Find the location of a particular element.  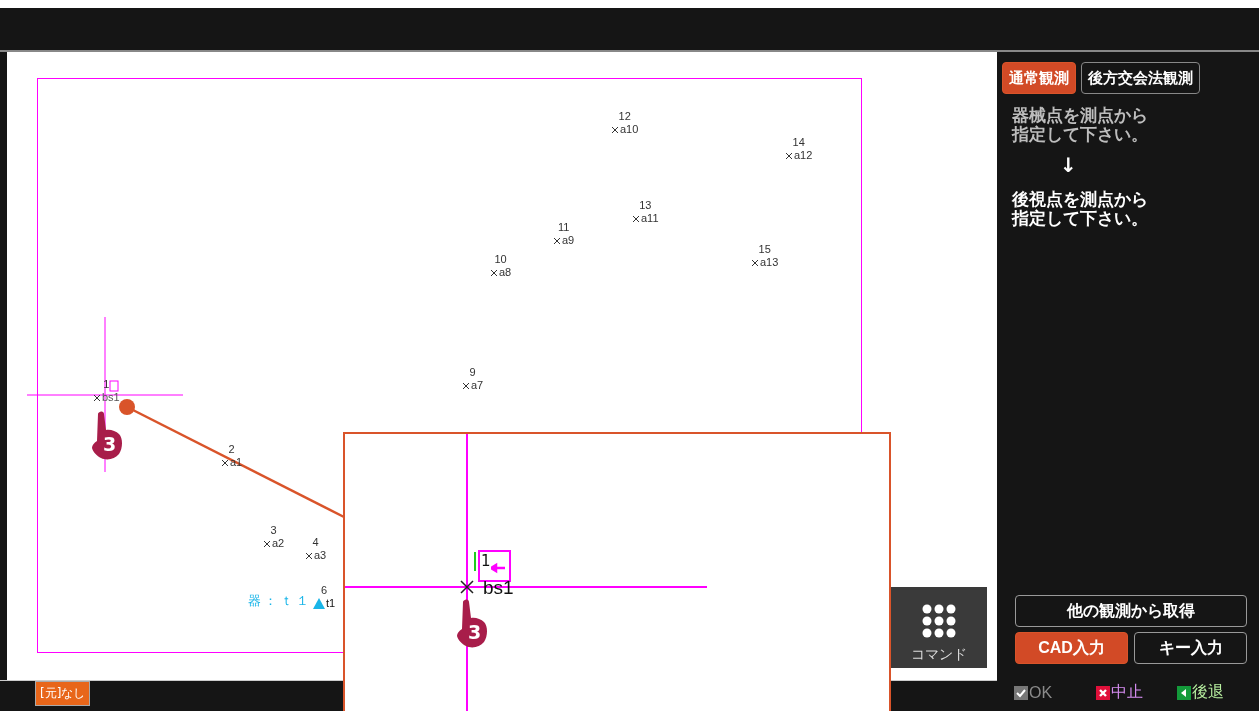

point-number: 6 is located at coordinates (324, 590).